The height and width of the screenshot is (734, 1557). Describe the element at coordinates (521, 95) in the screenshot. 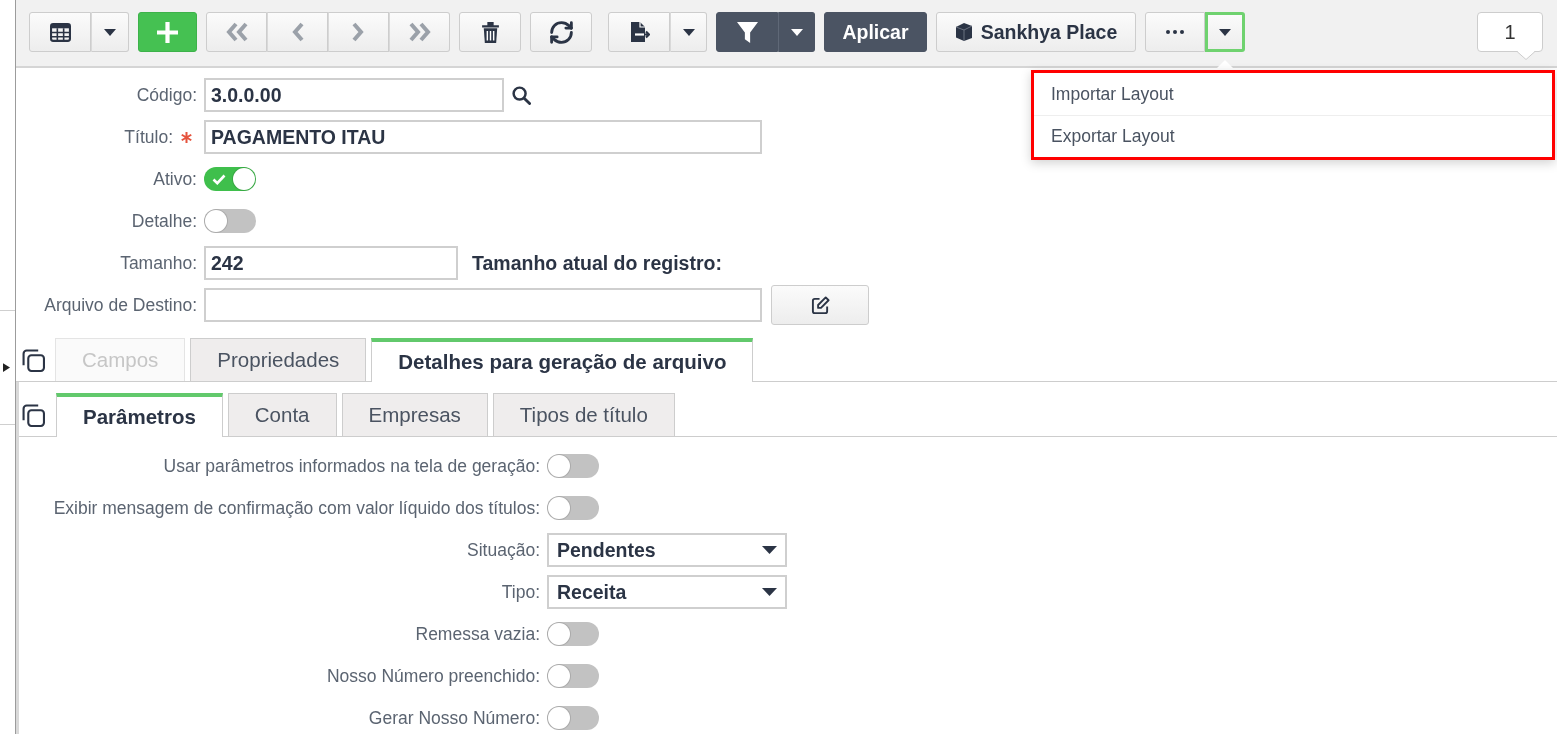

I see `search-icon` at that location.